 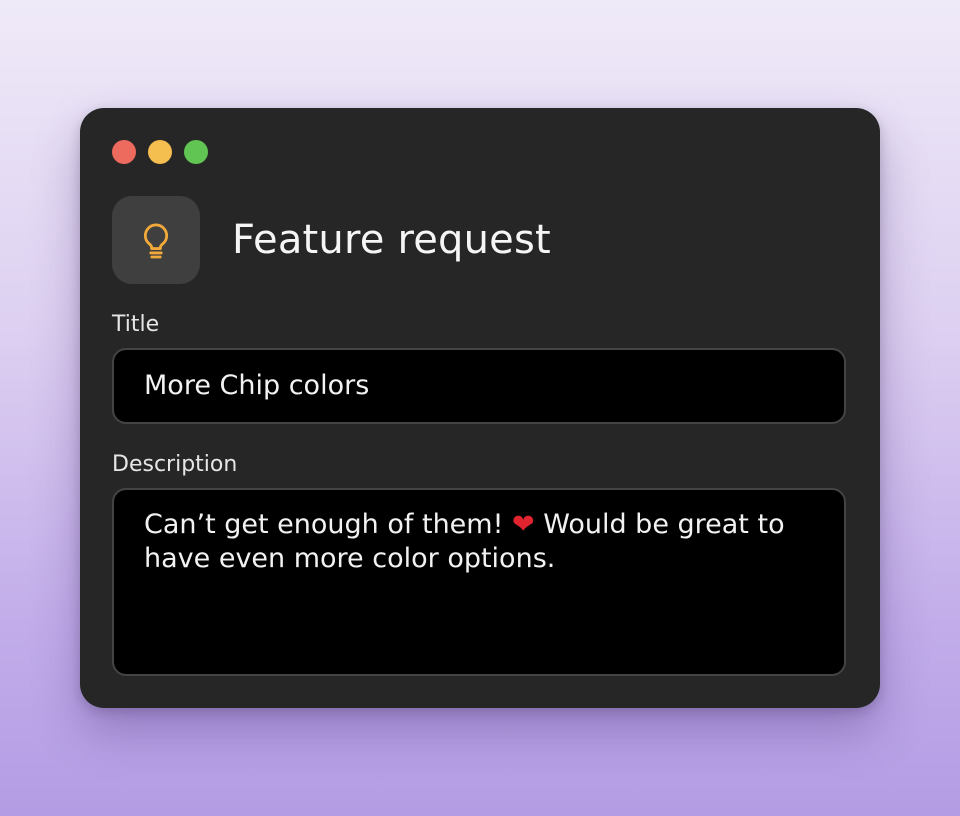 I want to click on description-text-part1: Can’t get enough of them!, so click(x=328, y=524).